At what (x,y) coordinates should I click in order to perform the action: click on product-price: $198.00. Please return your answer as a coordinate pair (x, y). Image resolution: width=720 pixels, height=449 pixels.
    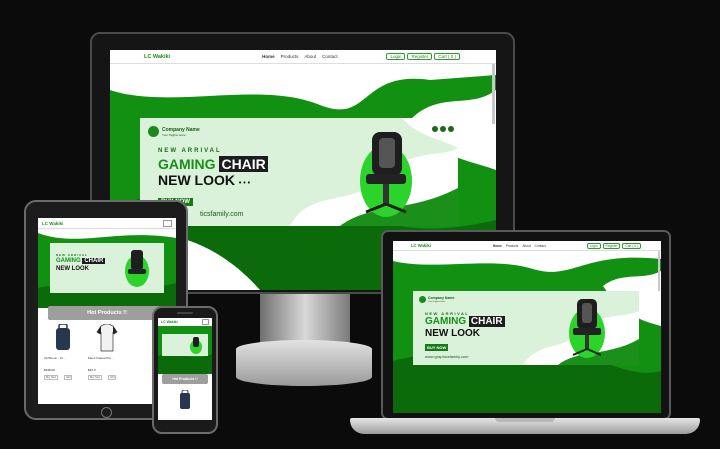
    Looking at the image, I should click on (49, 370).